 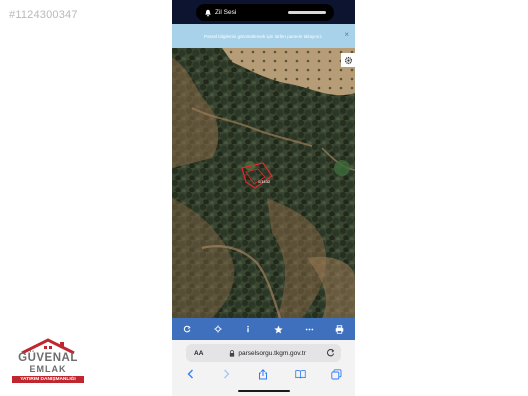 I want to click on share-icon, so click(x=263, y=374).